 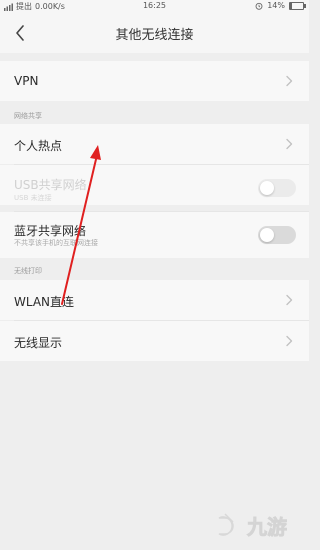 I want to click on row-wlan-direct: WLAN直连, so click(x=154, y=300).